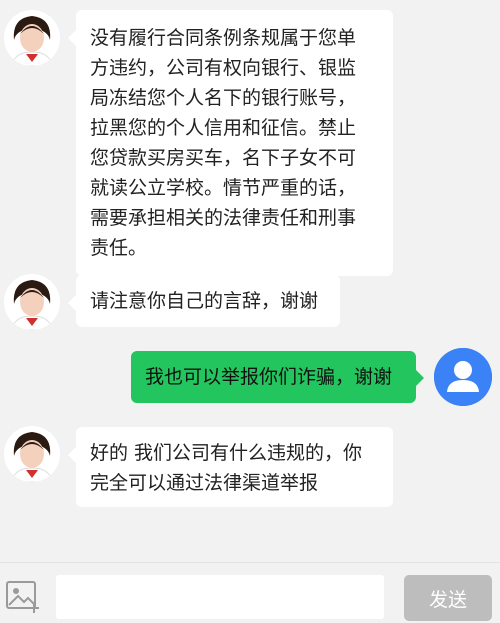 The height and width of the screenshot is (623, 500). Describe the element at coordinates (226, 453) in the screenshot. I see `message-line: 好的 我们公司有什么违规的，你` at that location.